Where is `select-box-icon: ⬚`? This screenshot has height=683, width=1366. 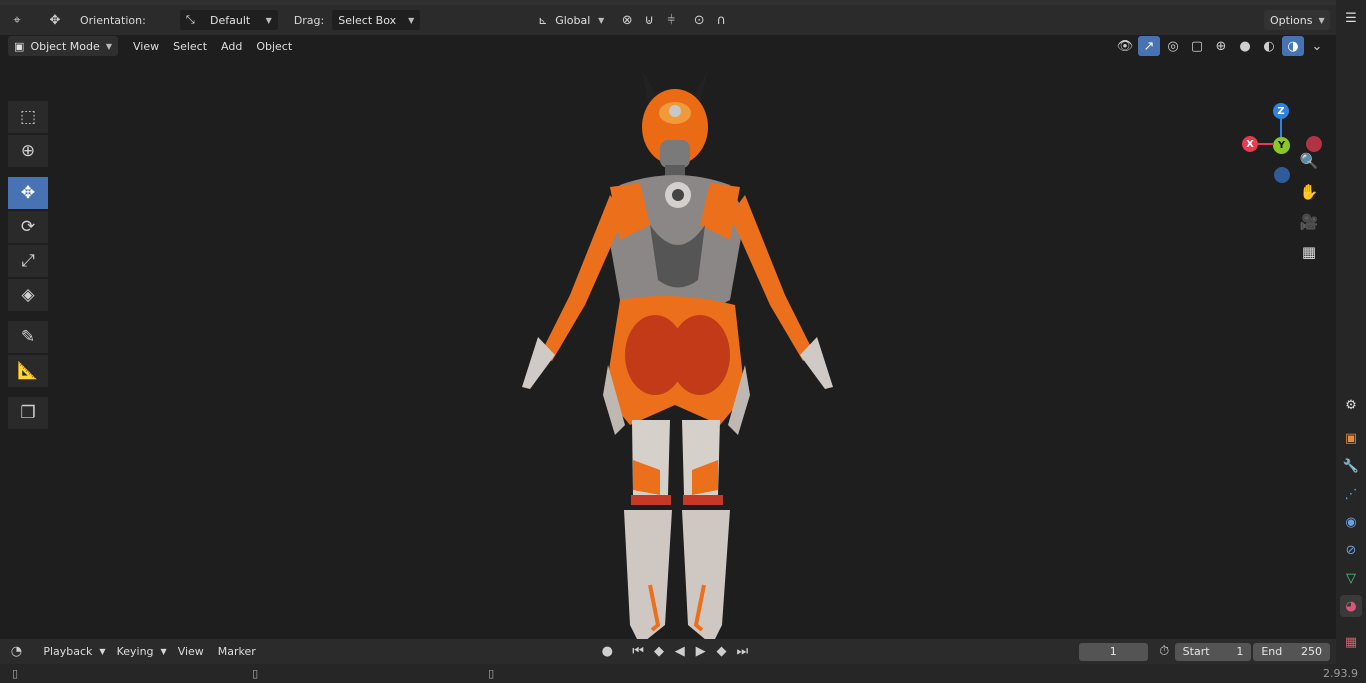 select-box-icon: ⬚ is located at coordinates (28, 117).